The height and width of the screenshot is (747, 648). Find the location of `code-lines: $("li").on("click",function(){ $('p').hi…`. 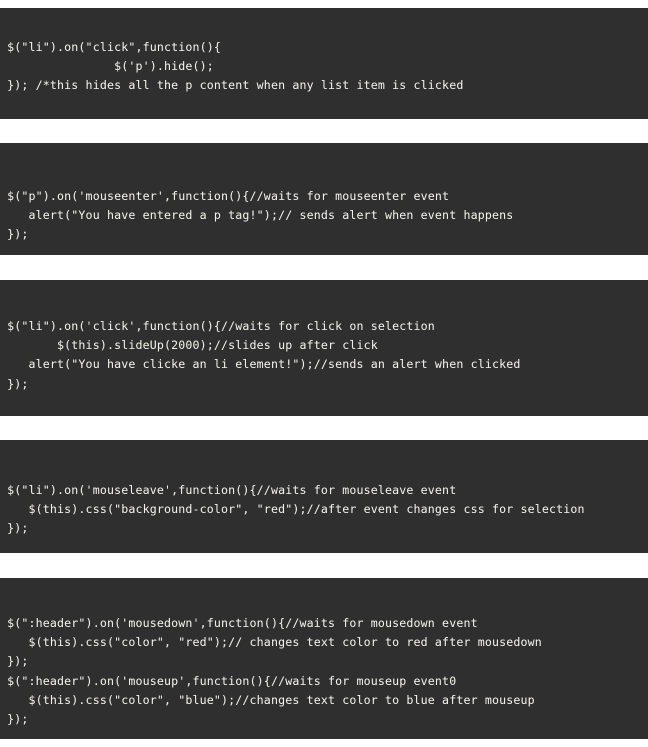

code-lines: $("li").on("click",function(){ $('p').hi… is located at coordinates (324, 52).